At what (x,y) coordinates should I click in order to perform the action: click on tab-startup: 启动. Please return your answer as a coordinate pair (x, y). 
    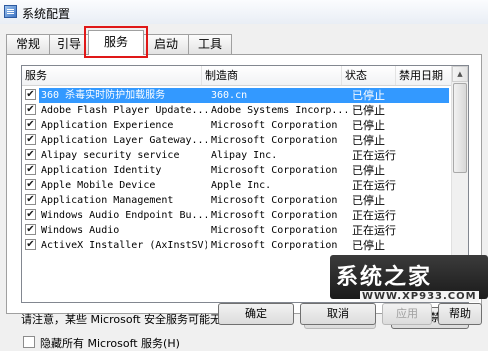
    Looking at the image, I should click on (166, 44).